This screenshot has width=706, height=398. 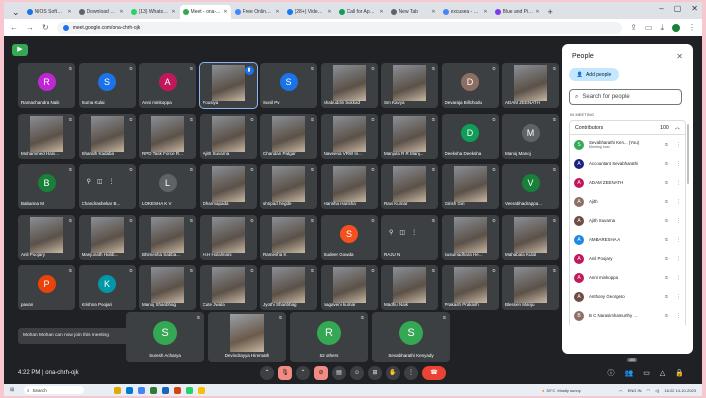 I want to click on participant-tile: ▮ Fousiya, so click(x=228, y=85).